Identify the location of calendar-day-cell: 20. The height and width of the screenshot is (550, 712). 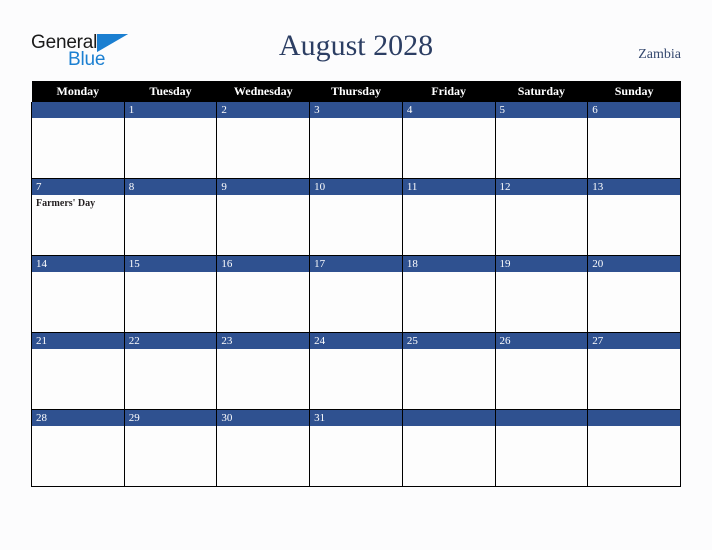
(634, 294).